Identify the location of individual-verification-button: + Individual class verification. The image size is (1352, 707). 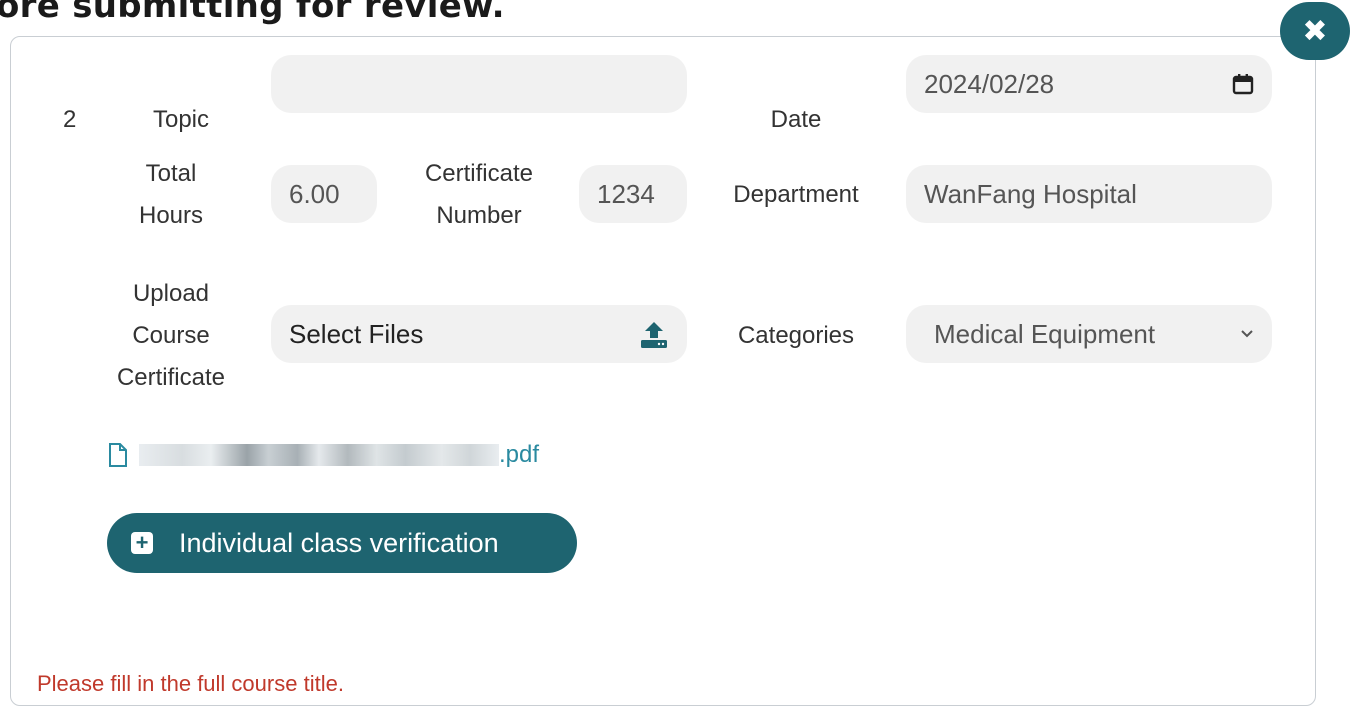
(342, 543).